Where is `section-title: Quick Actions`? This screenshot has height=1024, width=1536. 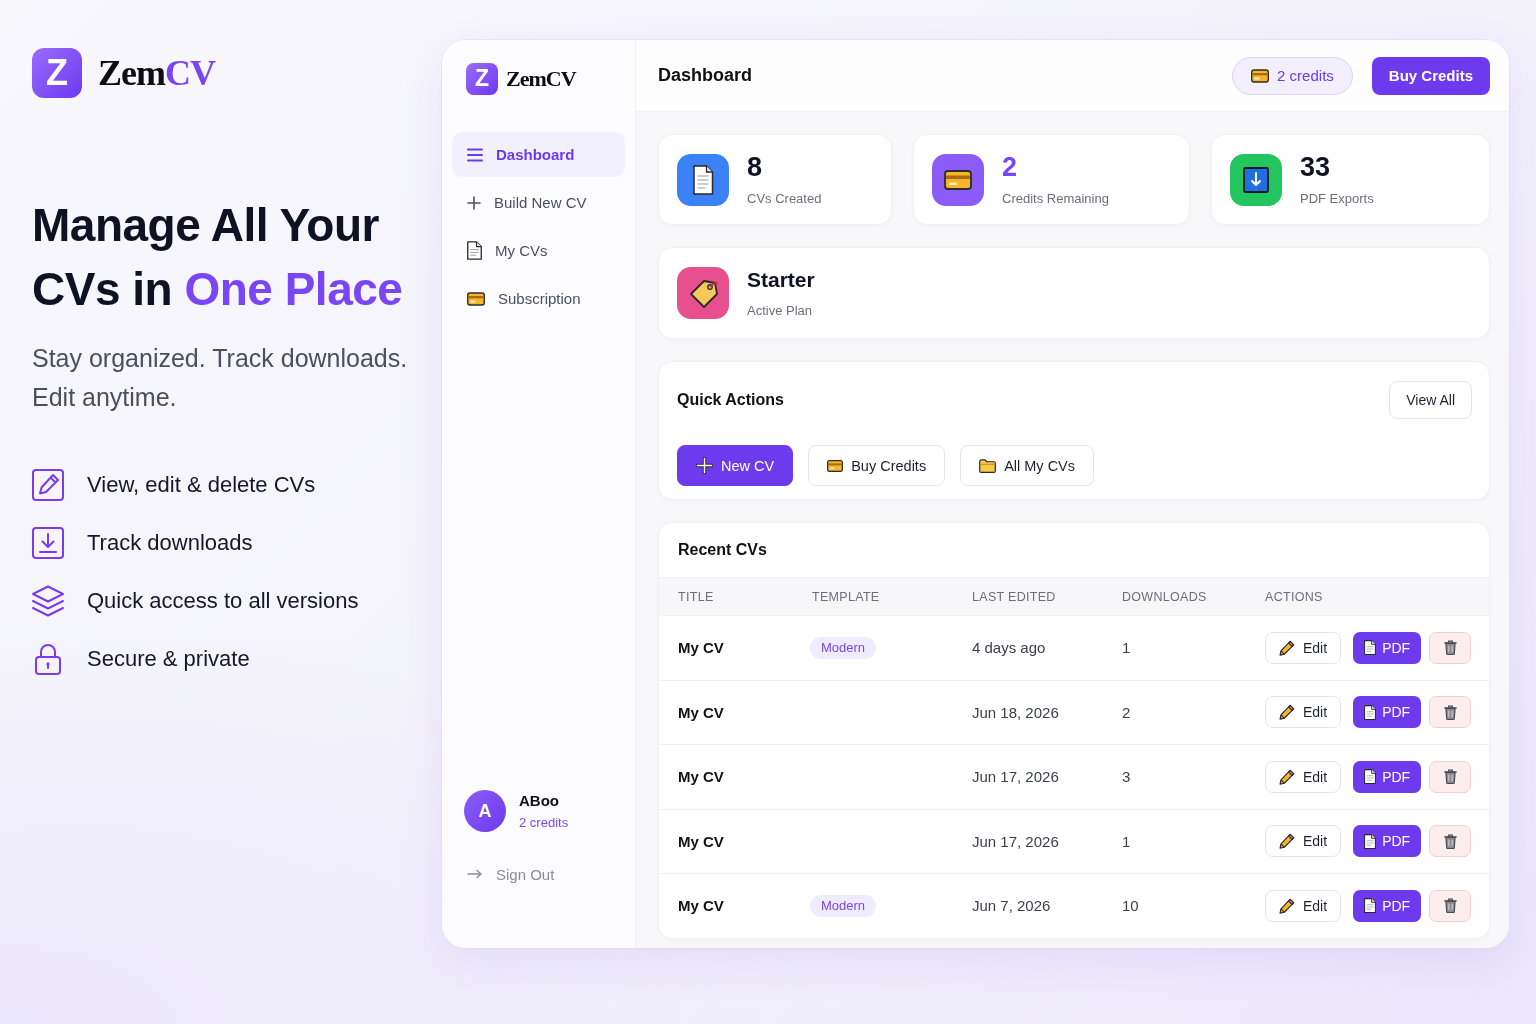 section-title: Quick Actions is located at coordinates (730, 400).